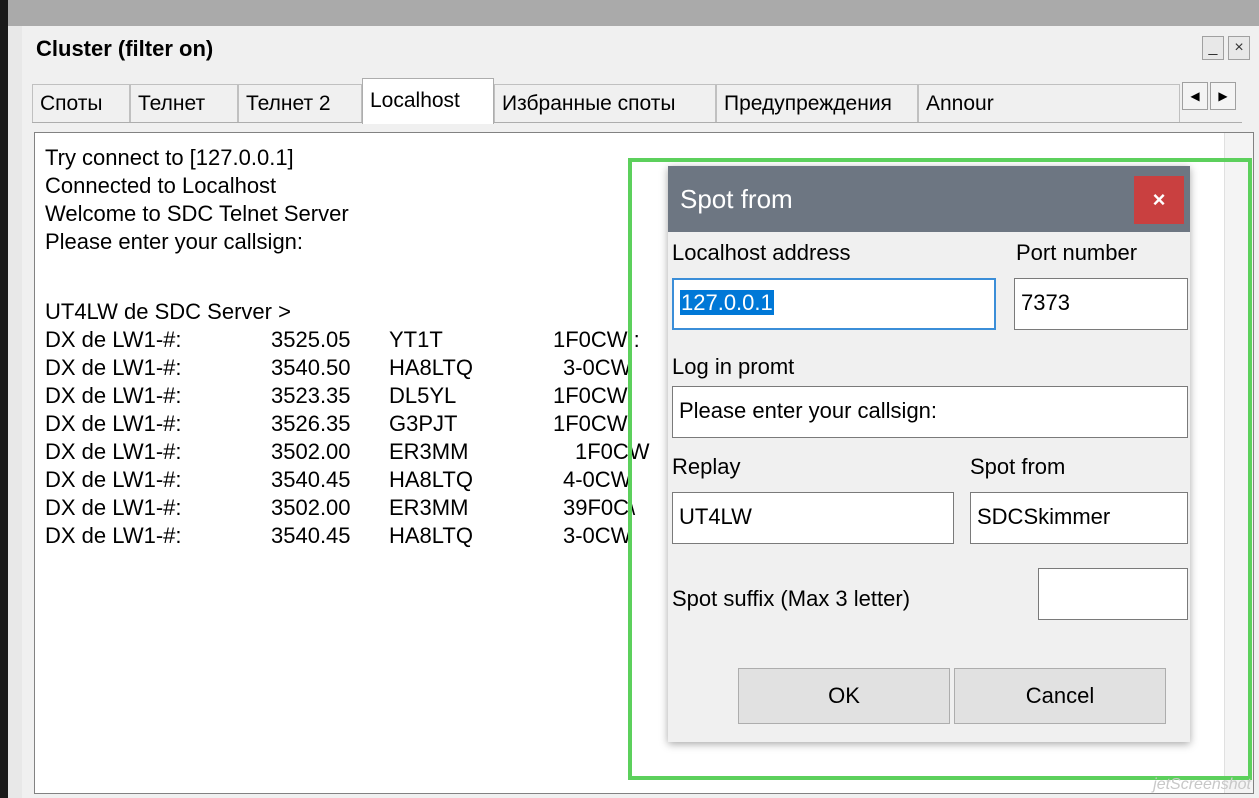  I want to click on close-icon: ×, so click(1239, 48).